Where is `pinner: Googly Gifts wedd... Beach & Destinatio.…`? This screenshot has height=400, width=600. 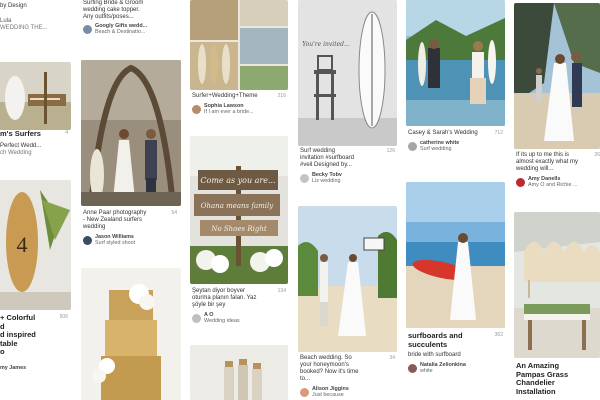
pinner: Googly Gifts wedd... Beach & Destinatio.… is located at coordinates (131, 29).